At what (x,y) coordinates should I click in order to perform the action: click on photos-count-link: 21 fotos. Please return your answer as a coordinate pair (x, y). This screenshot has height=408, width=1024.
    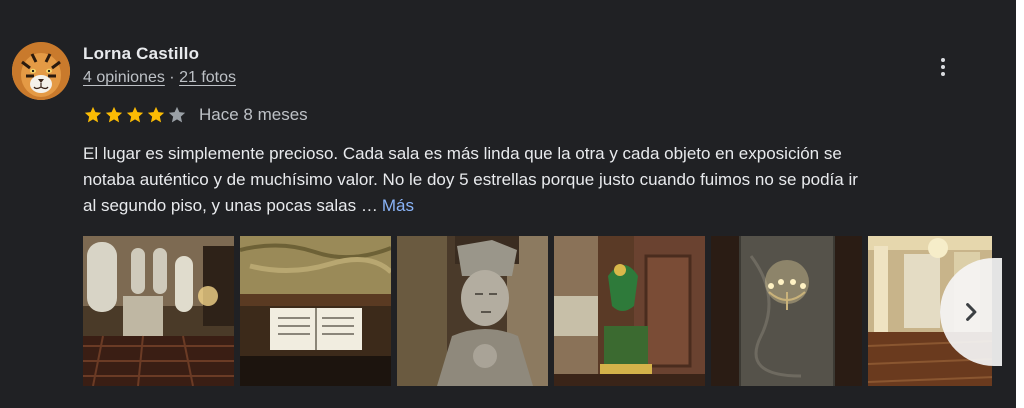
    Looking at the image, I should click on (207, 77).